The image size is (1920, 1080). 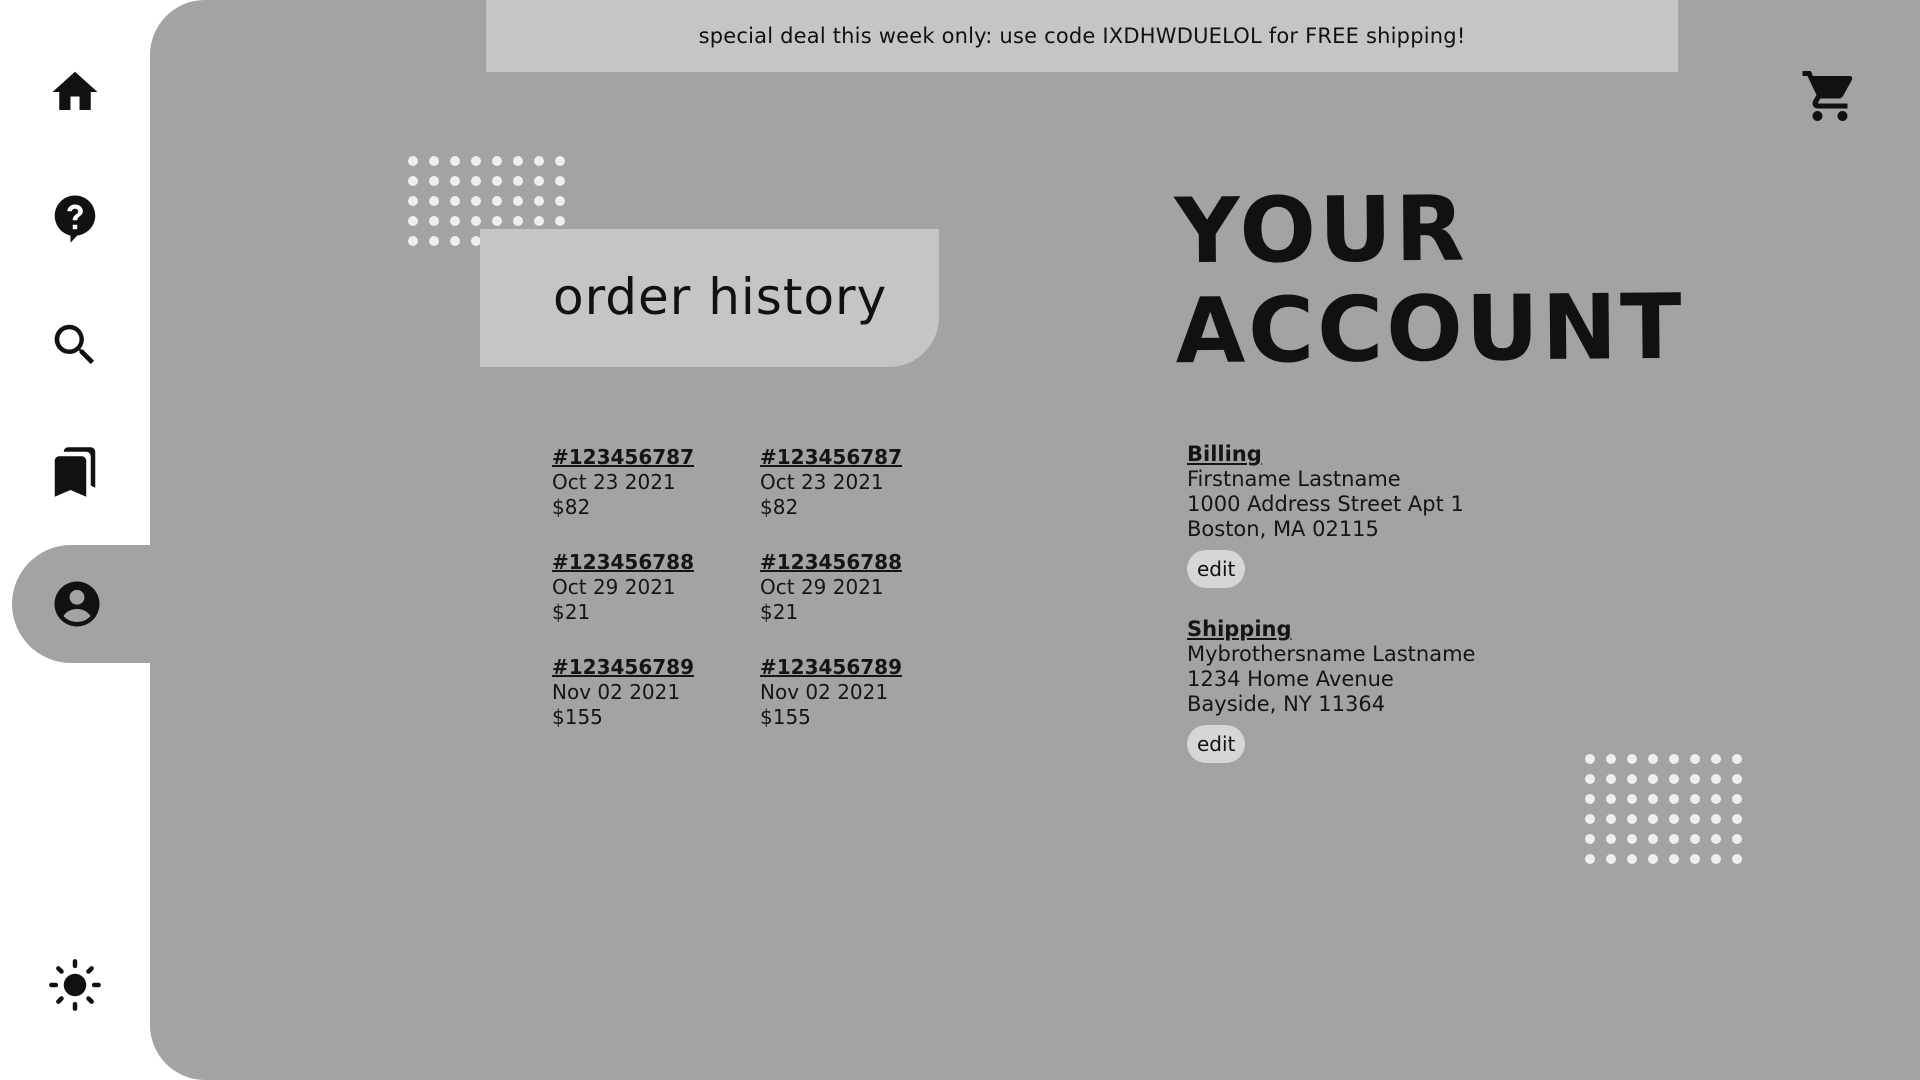 I want to click on home-icon, so click(x=75, y=90).